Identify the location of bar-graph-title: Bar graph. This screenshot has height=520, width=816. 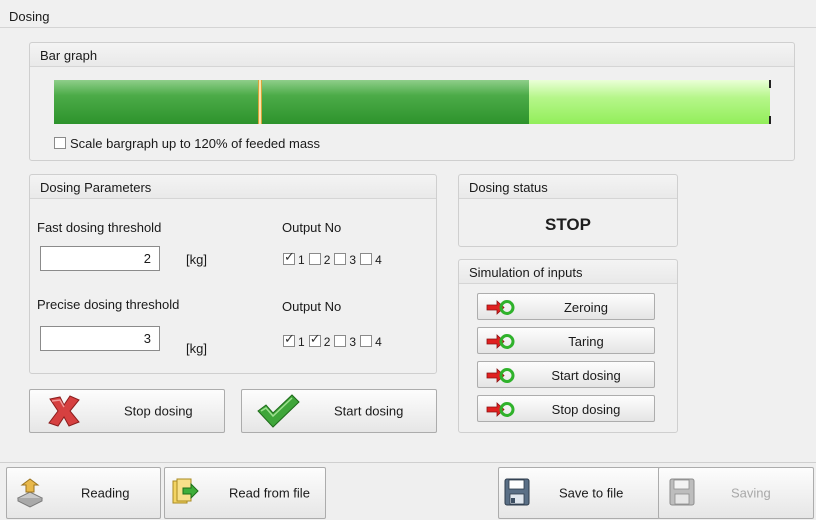
(412, 55).